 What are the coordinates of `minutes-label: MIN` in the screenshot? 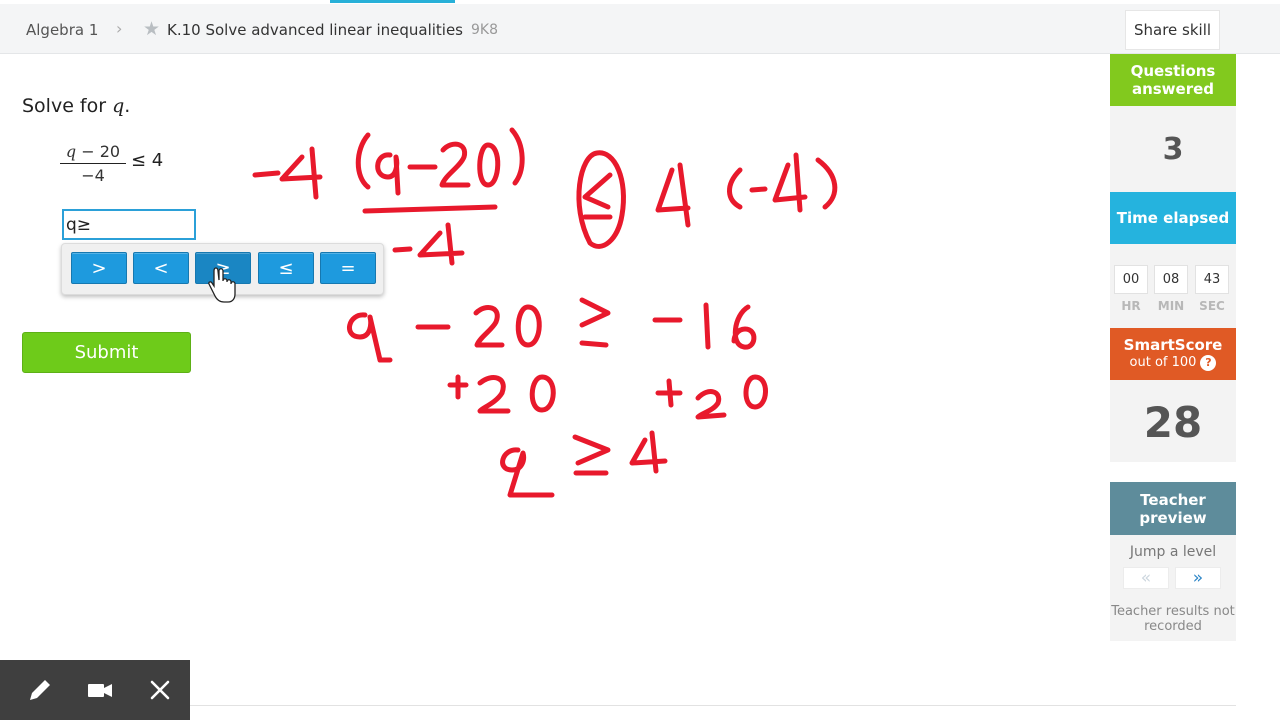 It's located at (1171, 306).